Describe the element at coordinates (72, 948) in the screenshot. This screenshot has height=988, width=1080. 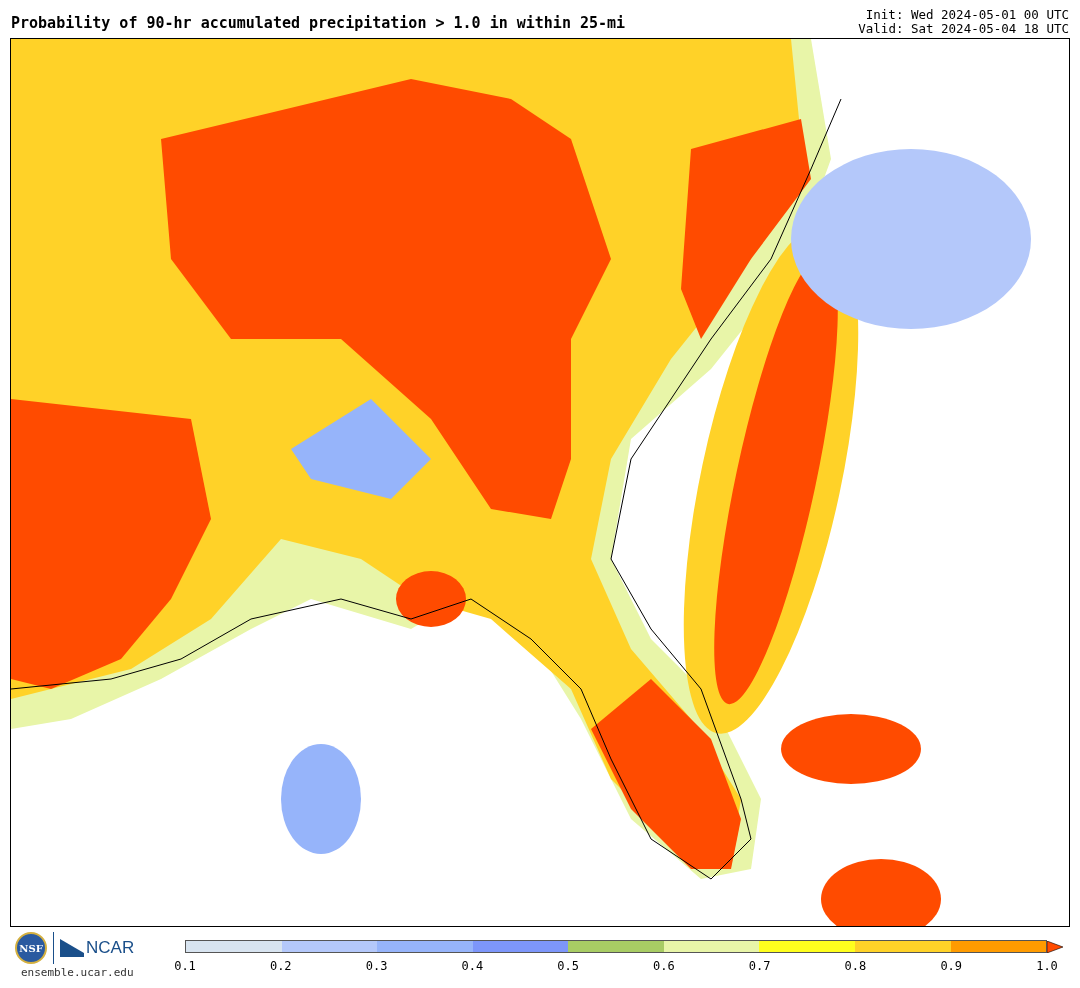
I see `ncar-mark-icon` at that location.